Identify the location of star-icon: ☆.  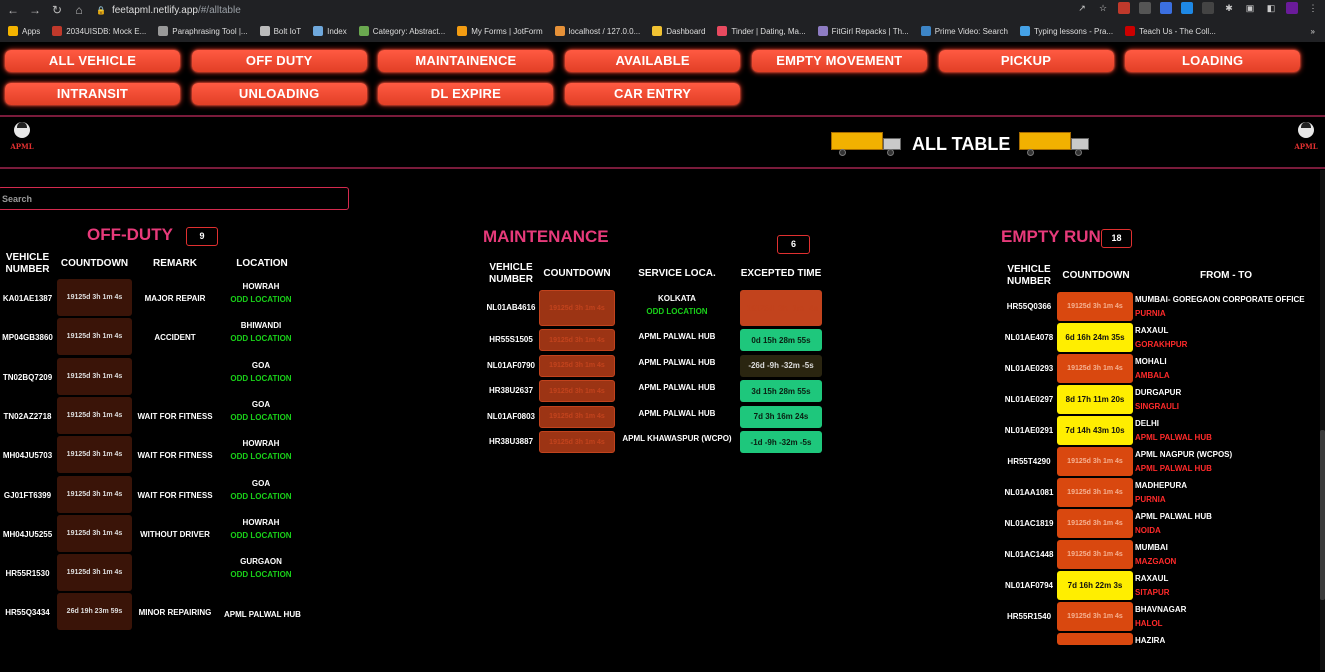
(1103, 8).